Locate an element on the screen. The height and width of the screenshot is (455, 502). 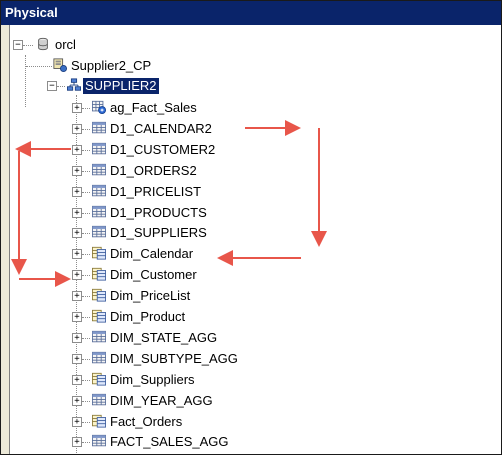
schema-icon is located at coordinates (74, 84).